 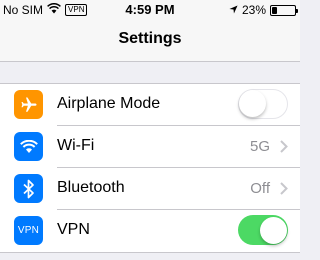 I want to click on vpn-toggle, so click(x=263, y=230).